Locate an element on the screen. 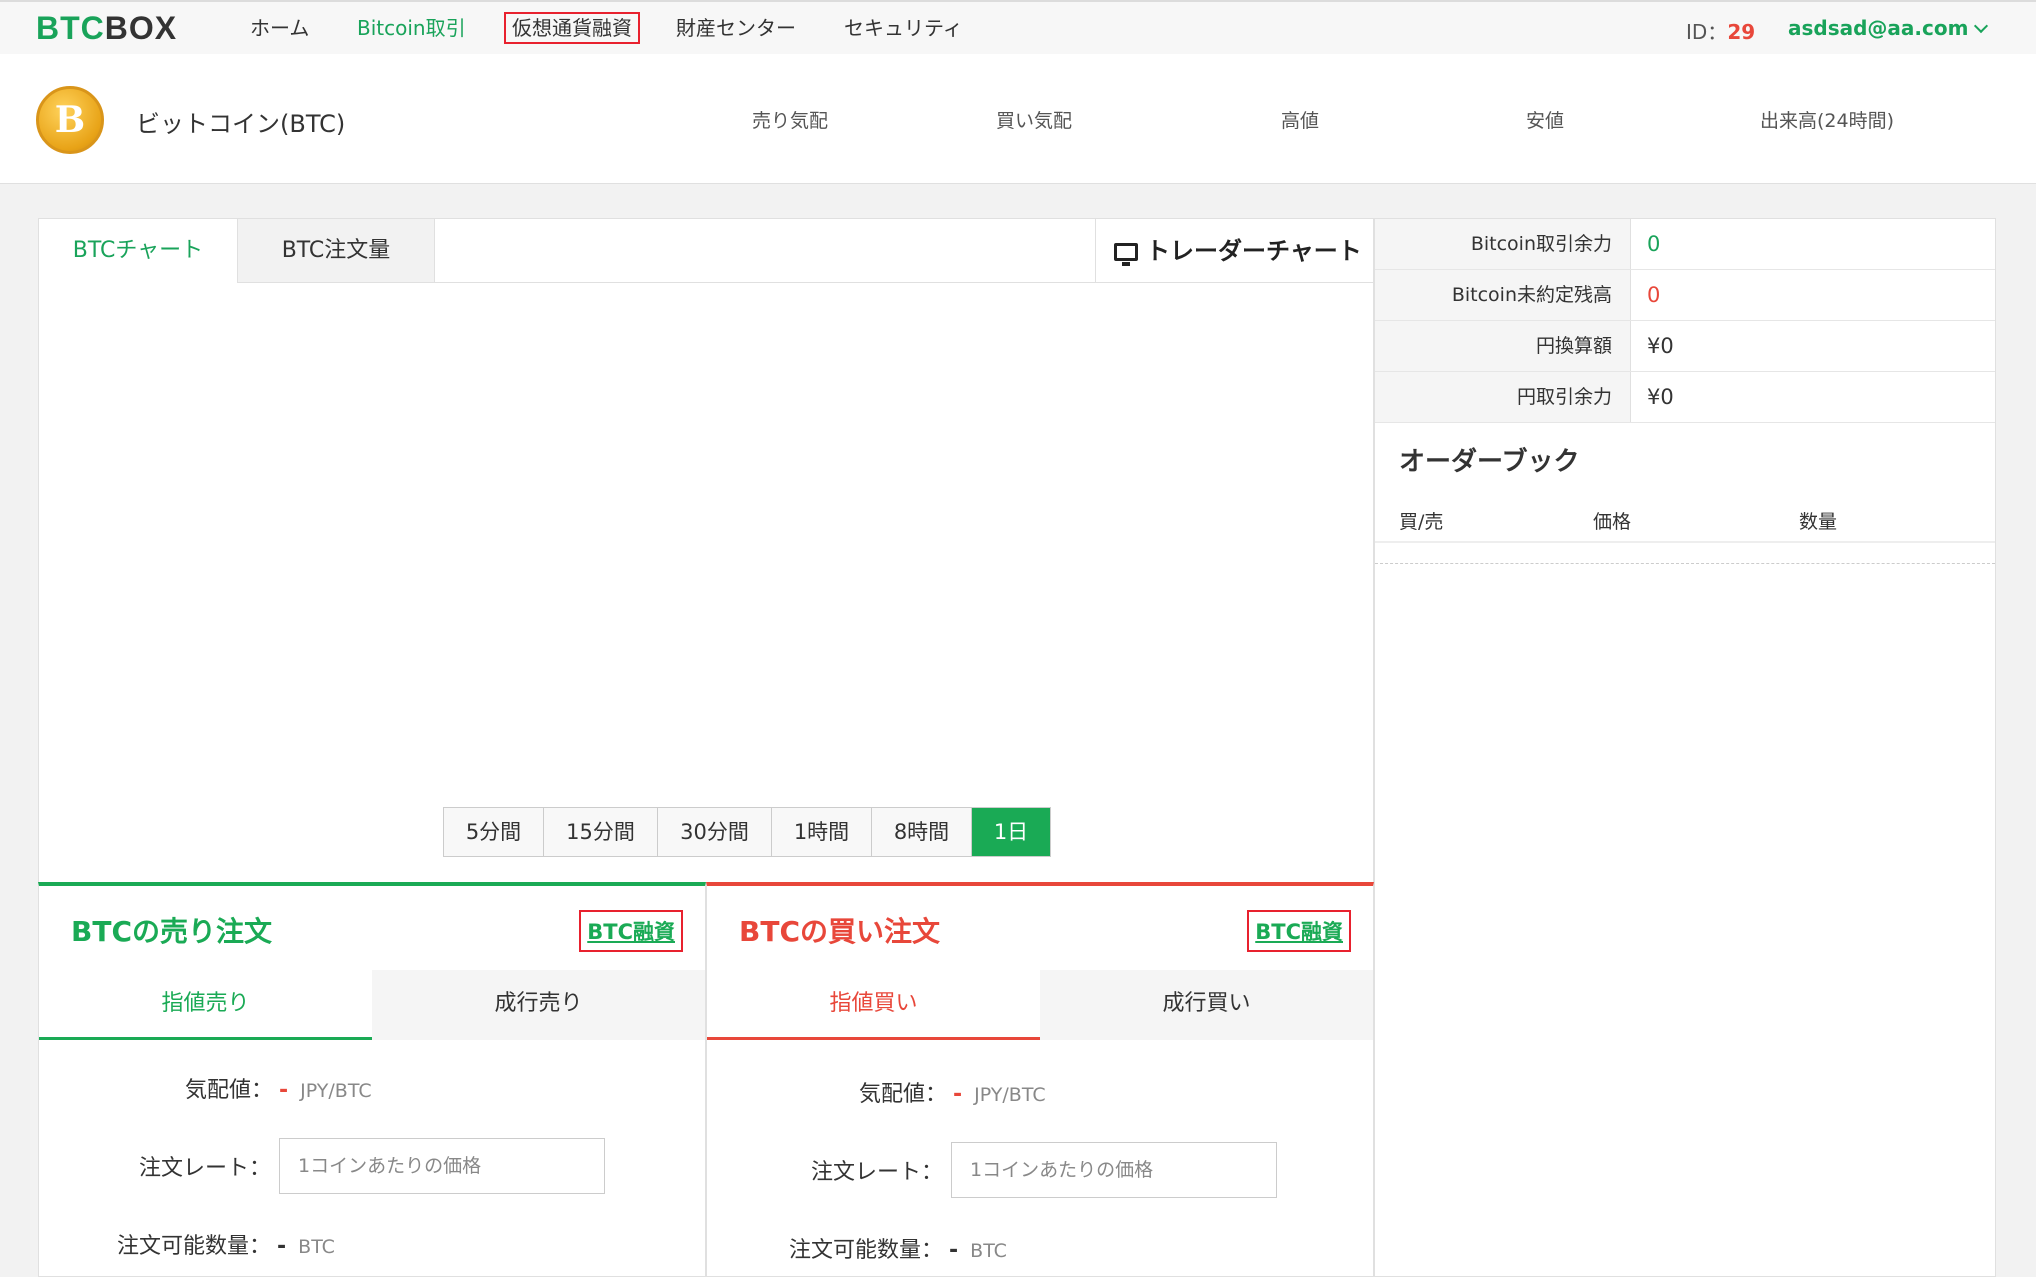 This screenshot has width=2036, height=1277. chart-interval-selector: 5分間 15分間 30分間 1時間 8時間 1日 is located at coordinates (747, 832).